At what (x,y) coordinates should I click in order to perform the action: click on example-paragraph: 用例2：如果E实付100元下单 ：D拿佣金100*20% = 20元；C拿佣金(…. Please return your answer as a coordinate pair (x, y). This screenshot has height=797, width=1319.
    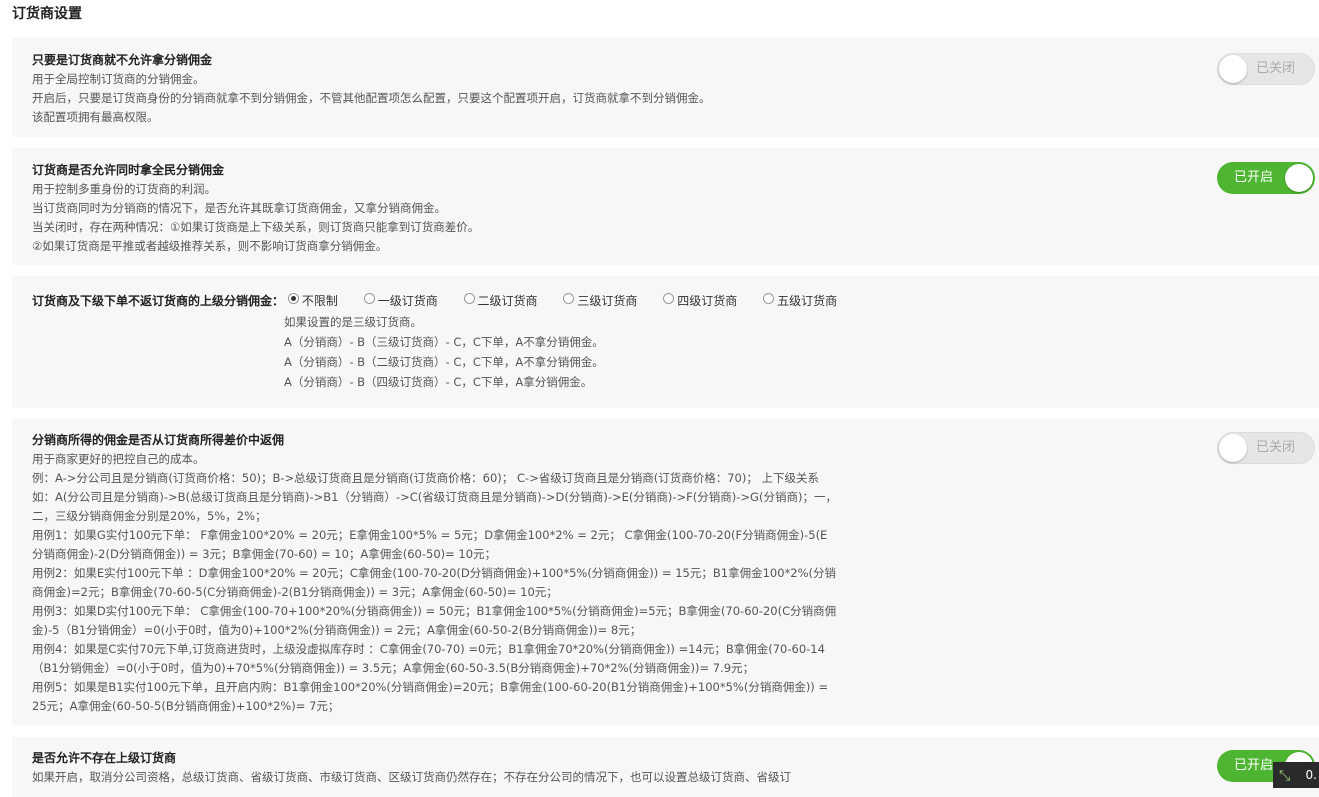
    Looking at the image, I should click on (434, 582).